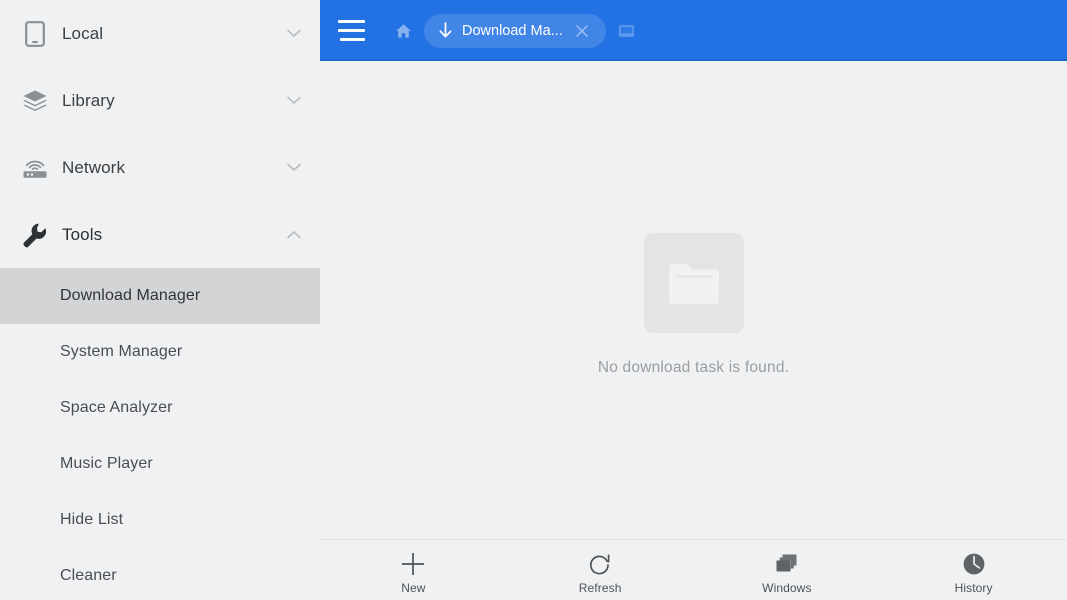 This screenshot has width=1067, height=600. Describe the element at coordinates (445, 31) in the screenshot. I see `download-arrow-icon` at that location.